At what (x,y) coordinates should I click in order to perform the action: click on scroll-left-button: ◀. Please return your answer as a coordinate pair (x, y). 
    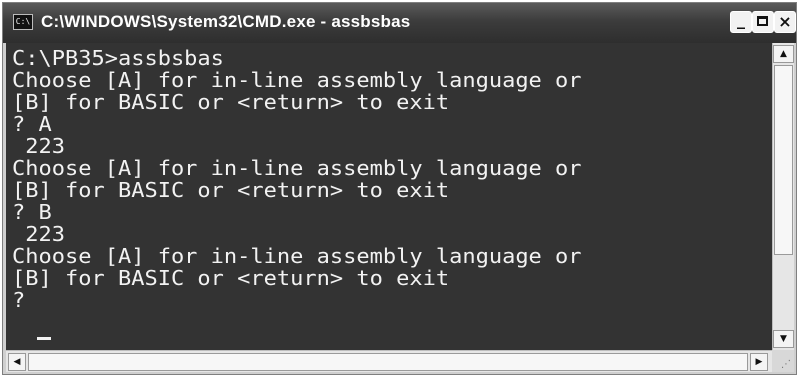
    Looking at the image, I should click on (17, 362).